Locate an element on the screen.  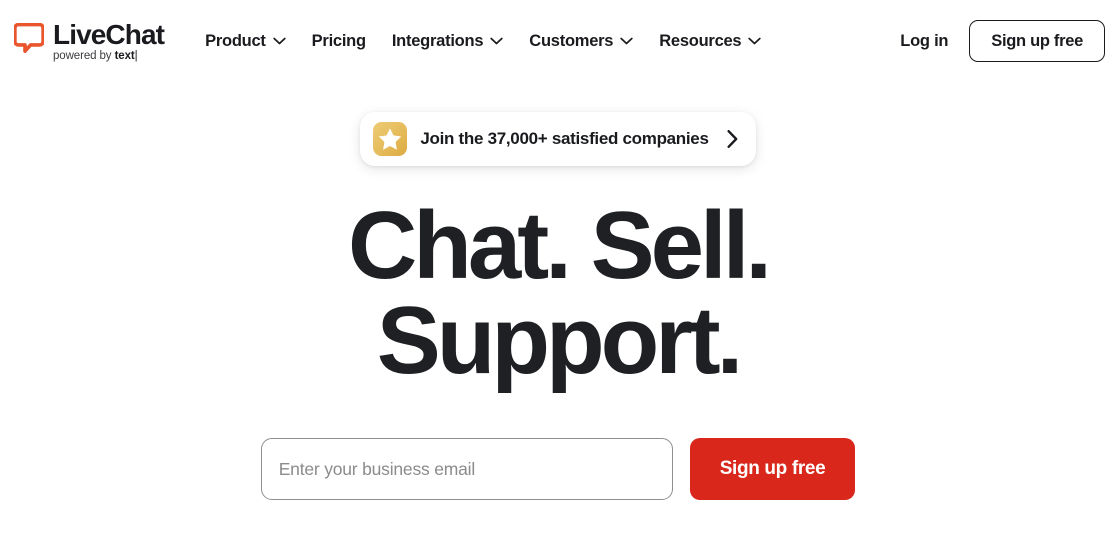
email-input is located at coordinates (466, 469).